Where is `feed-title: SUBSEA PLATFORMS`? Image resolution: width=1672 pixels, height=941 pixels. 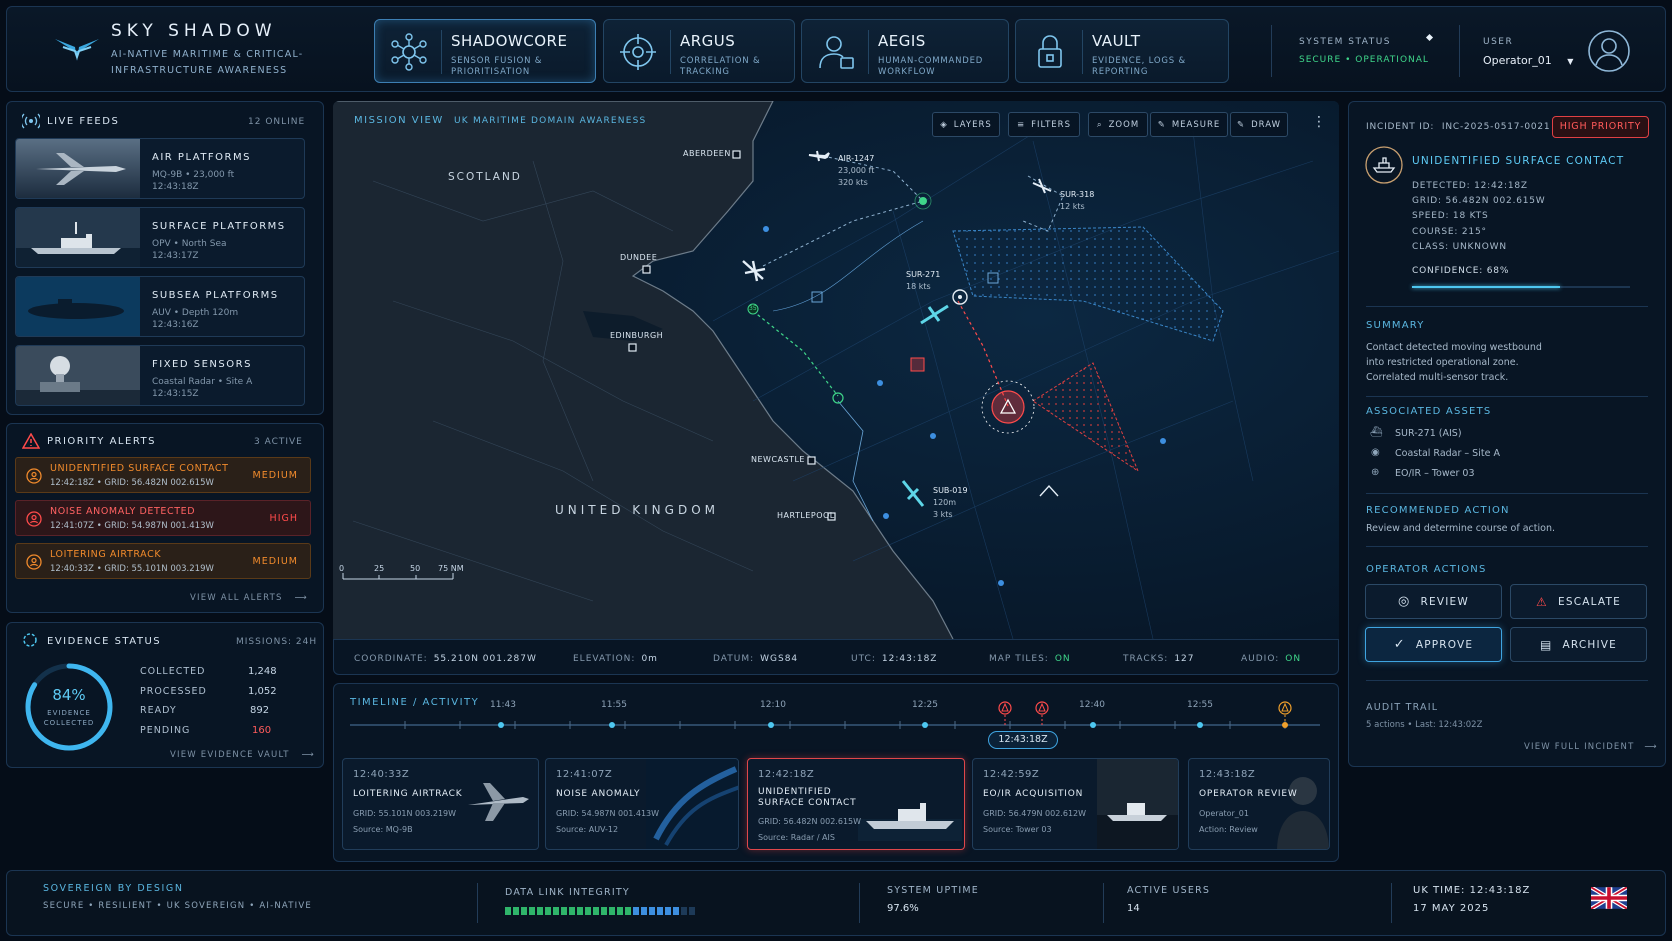
feed-title: SUBSEA PLATFORMS is located at coordinates (215, 295).